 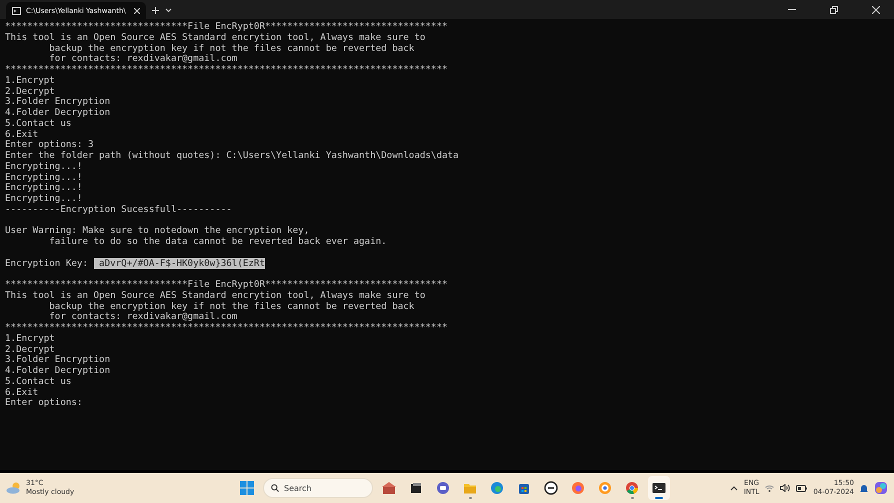 I want to click on terminal-line: Enter options:, so click(x=43, y=403).